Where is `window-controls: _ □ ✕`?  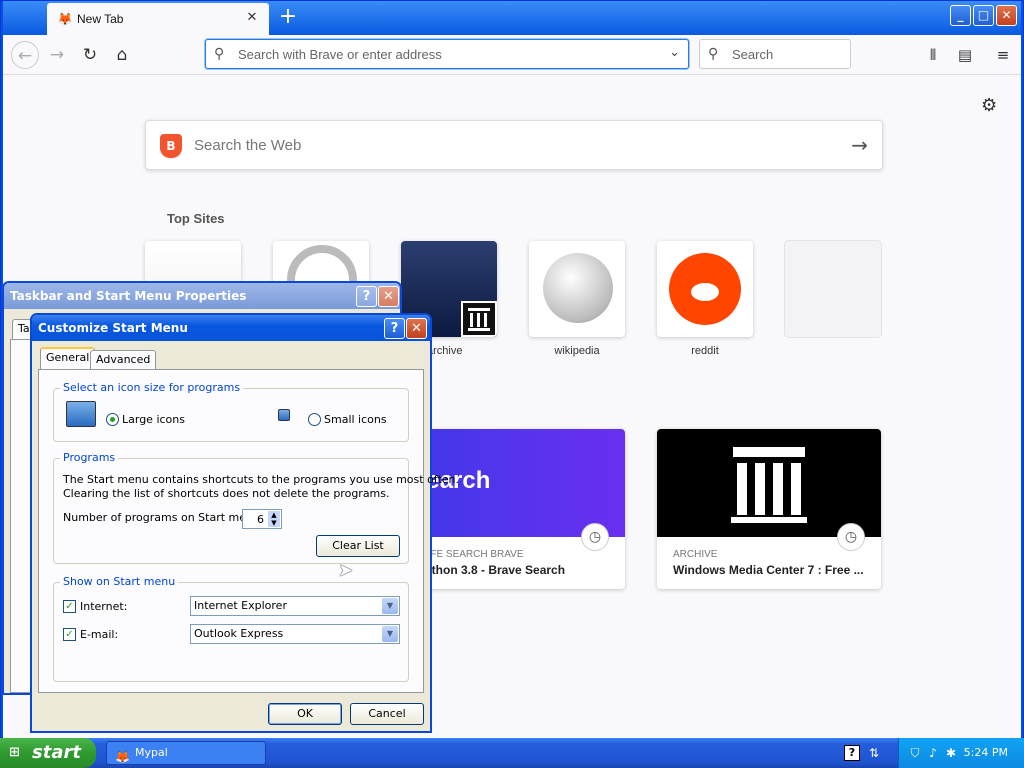
window-controls: _ □ ✕ is located at coordinates (983, 15).